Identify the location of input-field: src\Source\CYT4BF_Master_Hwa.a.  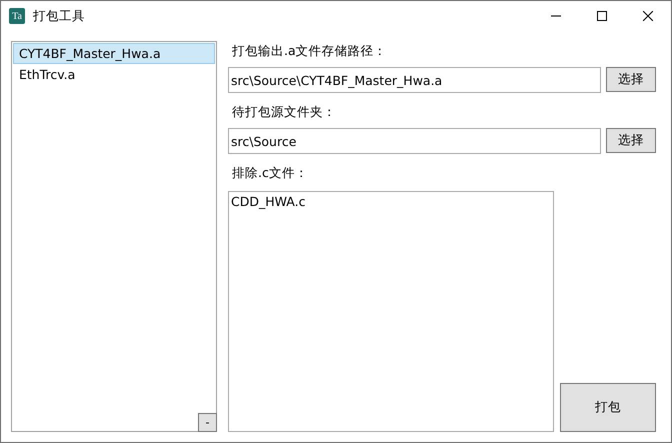
(414, 80).